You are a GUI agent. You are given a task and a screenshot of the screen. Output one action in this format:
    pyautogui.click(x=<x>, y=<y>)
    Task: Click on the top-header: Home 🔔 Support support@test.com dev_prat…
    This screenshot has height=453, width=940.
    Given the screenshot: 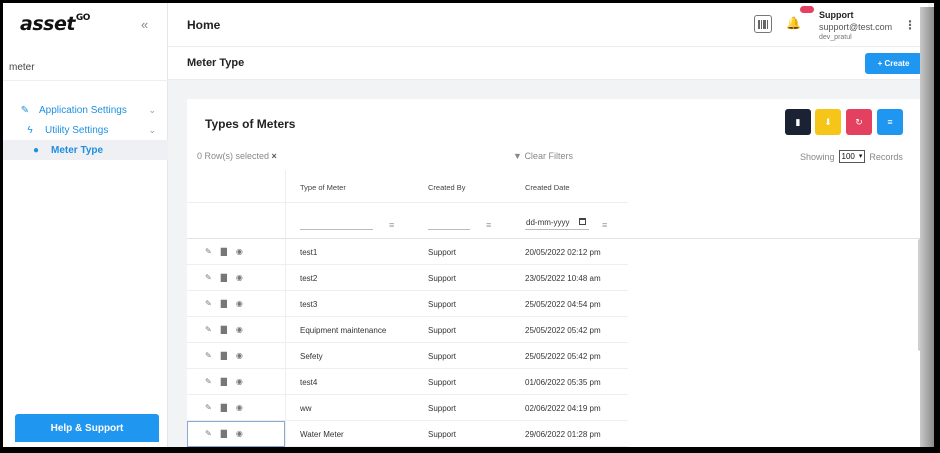 What is the action you would take?
    pyautogui.click(x=548, y=25)
    